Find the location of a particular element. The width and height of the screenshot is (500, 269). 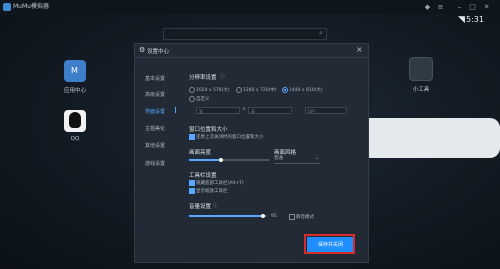

app-center-glyph-icon: M is located at coordinates (74, 70).